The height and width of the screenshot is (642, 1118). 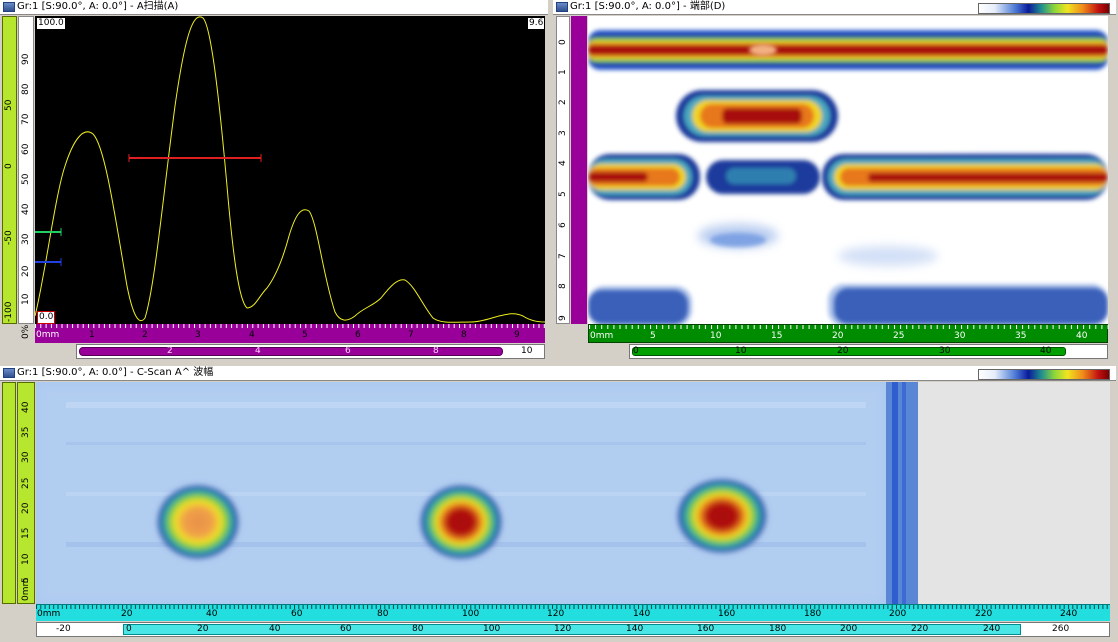 What do you see at coordinates (563, 286) in the screenshot?
I see `bscan-ruler-label: 8` at bounding box center [563, 286].